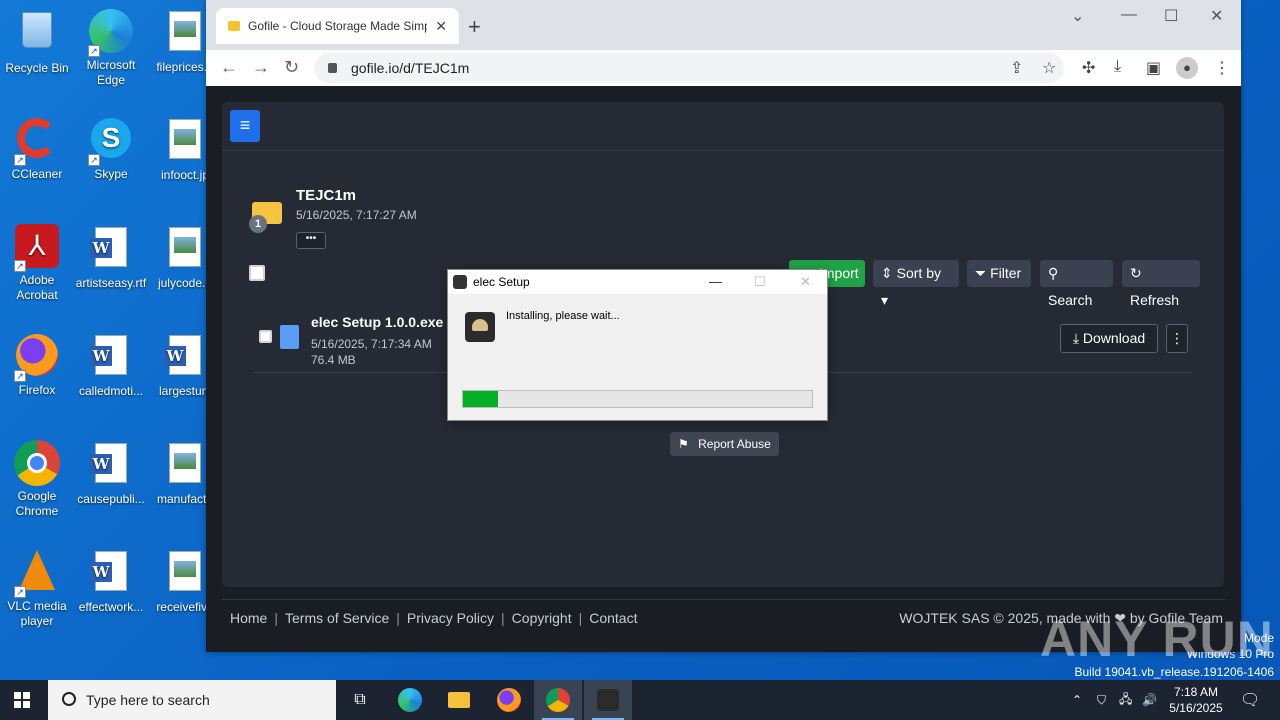 This screenshot has width=1280, height=720. I want to click on task-view-icon: ⧉, so click(360, 700).